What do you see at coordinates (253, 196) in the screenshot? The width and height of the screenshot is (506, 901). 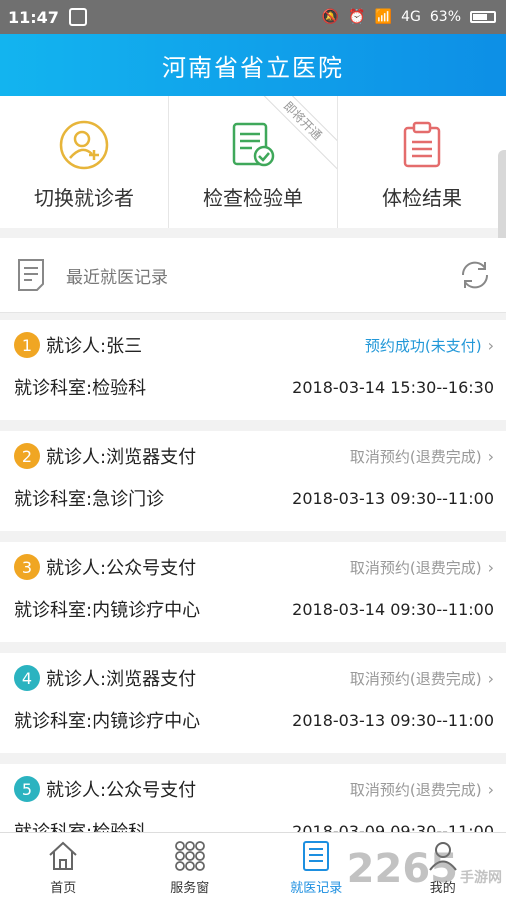 I see `feature-label: 检查检验单` at bounding box center [253, 196].